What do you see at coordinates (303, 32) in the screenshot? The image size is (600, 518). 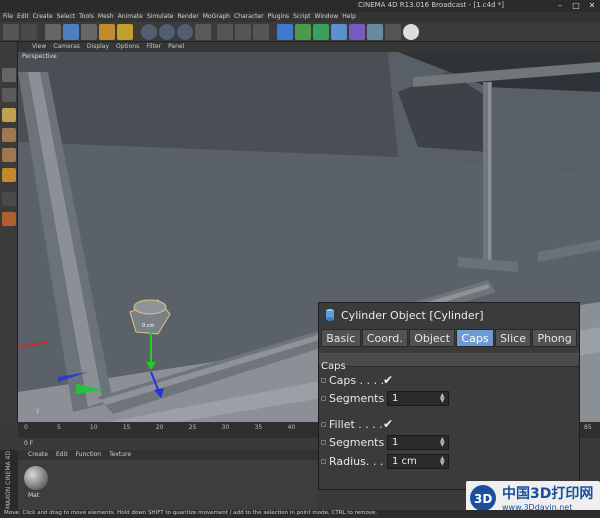 I see `nurbs-icon` at bounding box center [303, 32].